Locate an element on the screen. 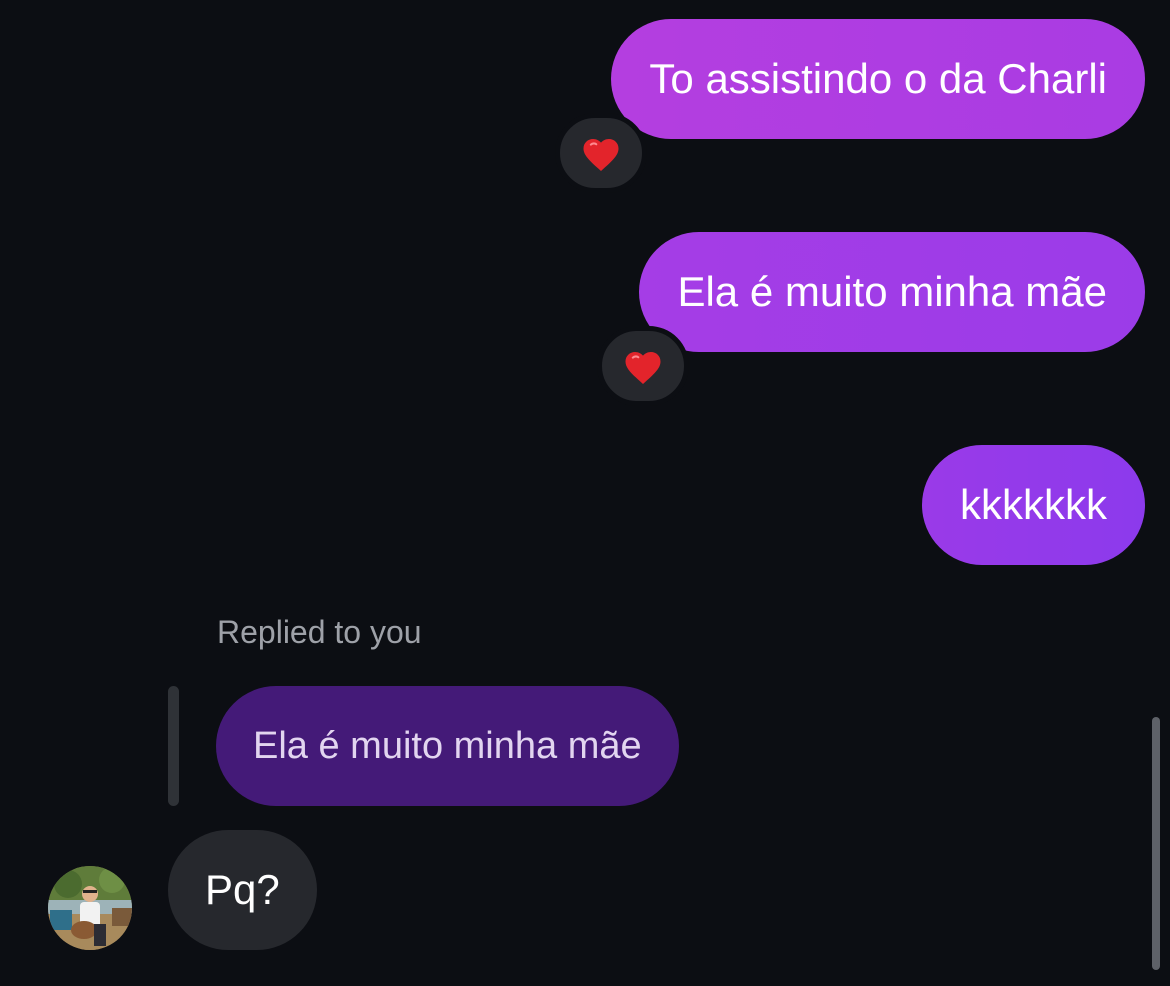 The height and width of the screenshot is (986, 1170). scrollbar-thumb is located at coordinates (1156, 843).